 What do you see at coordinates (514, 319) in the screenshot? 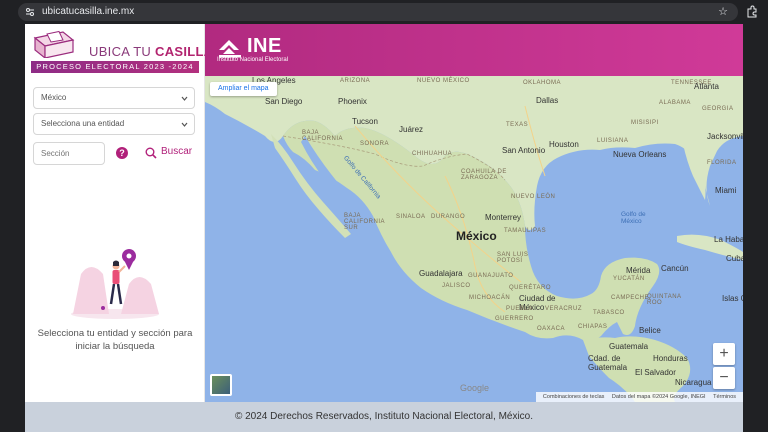
I see `map-label: GUERRERO` at bounding box center [514, 319].